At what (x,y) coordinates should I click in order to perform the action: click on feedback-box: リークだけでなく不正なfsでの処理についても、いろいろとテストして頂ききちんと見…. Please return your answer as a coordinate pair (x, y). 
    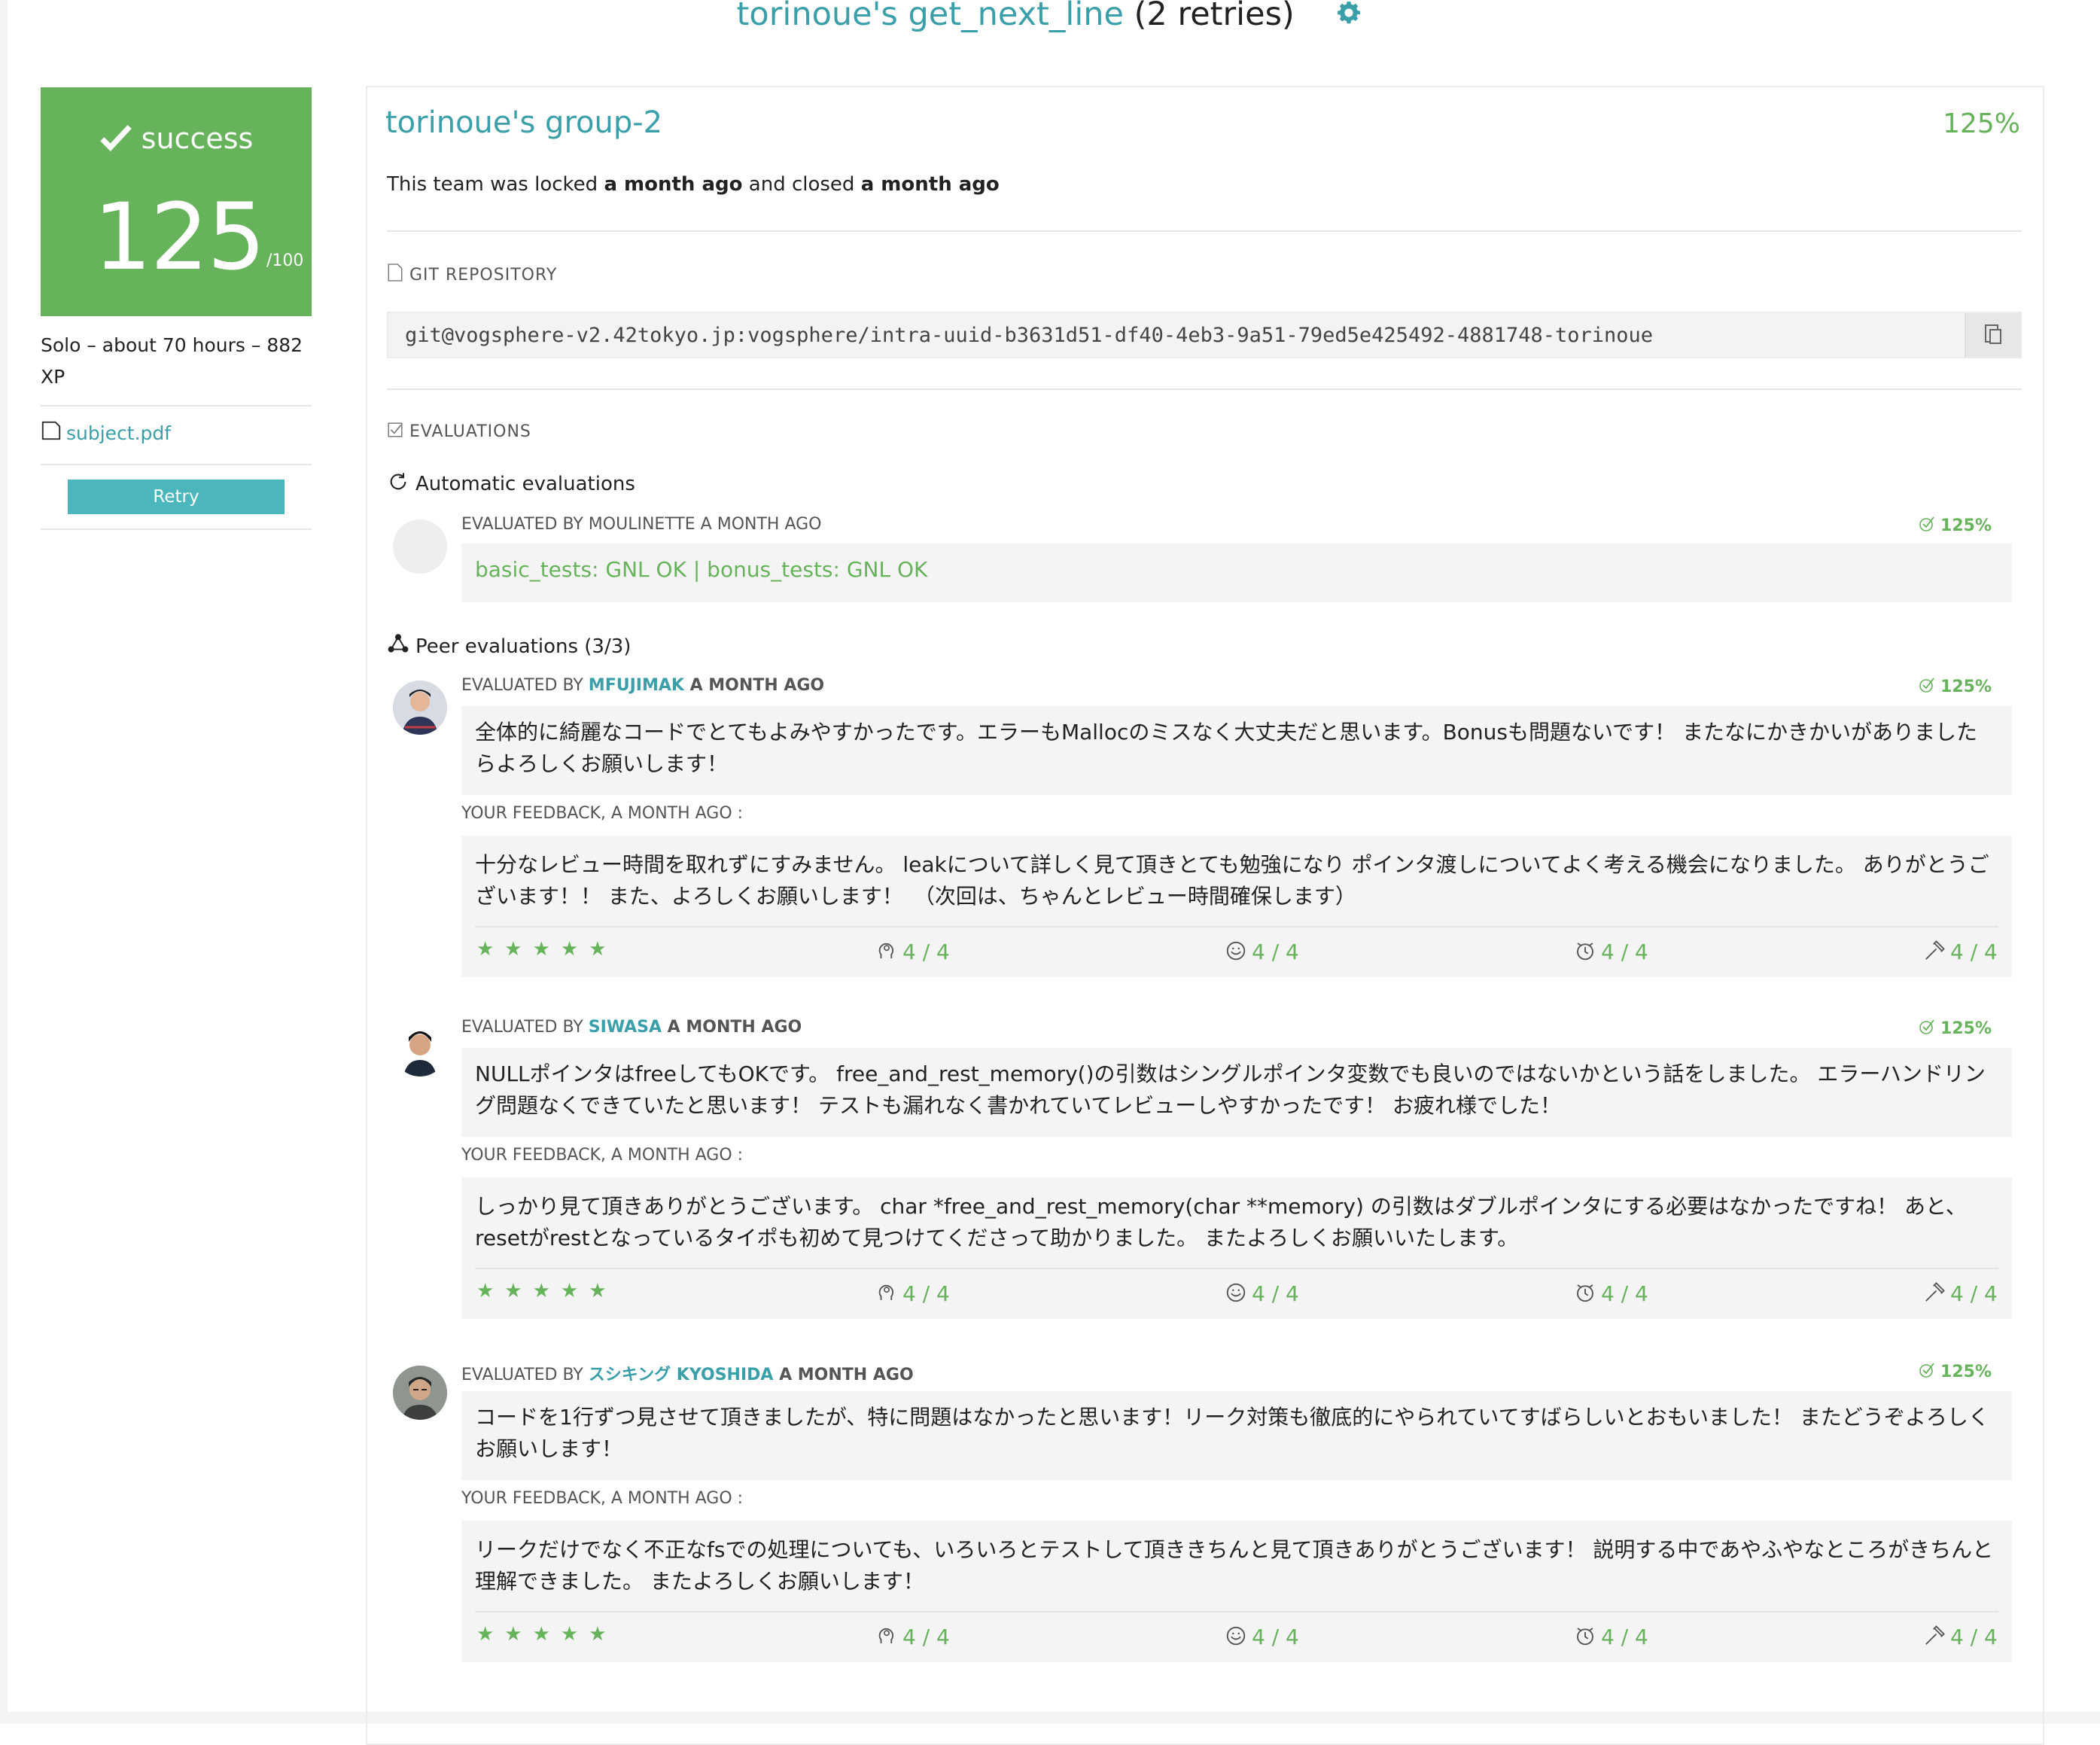
    Looking at the image, I should click on (1236, 1592).